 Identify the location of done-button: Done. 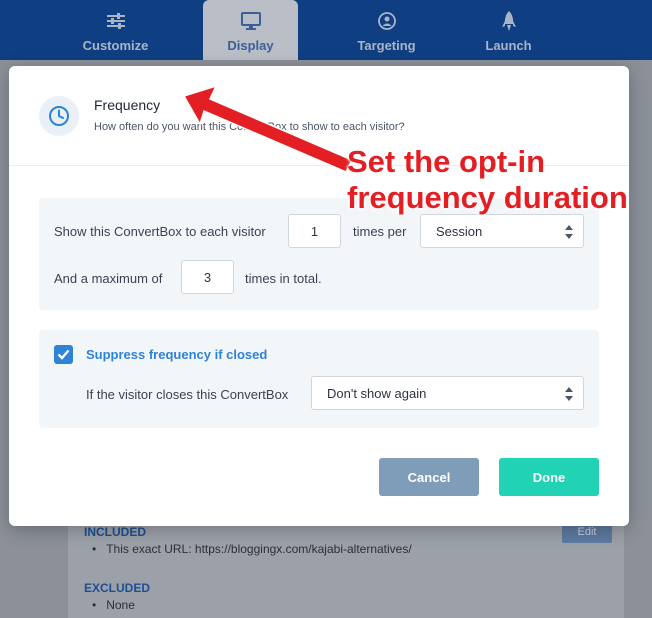
(549, 477).